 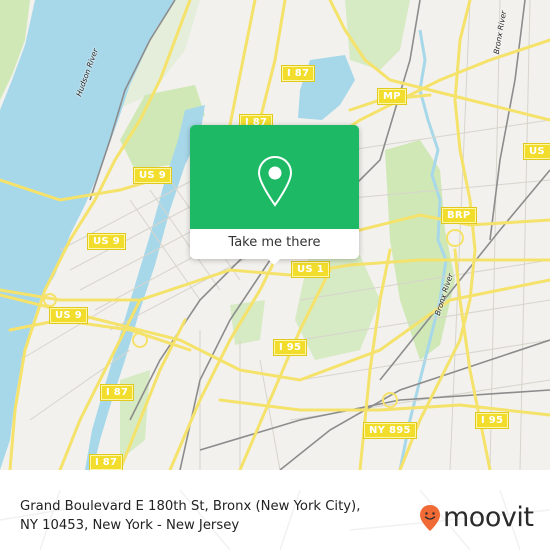 I want to click on popup-pointer, so click(x=274, y=261).